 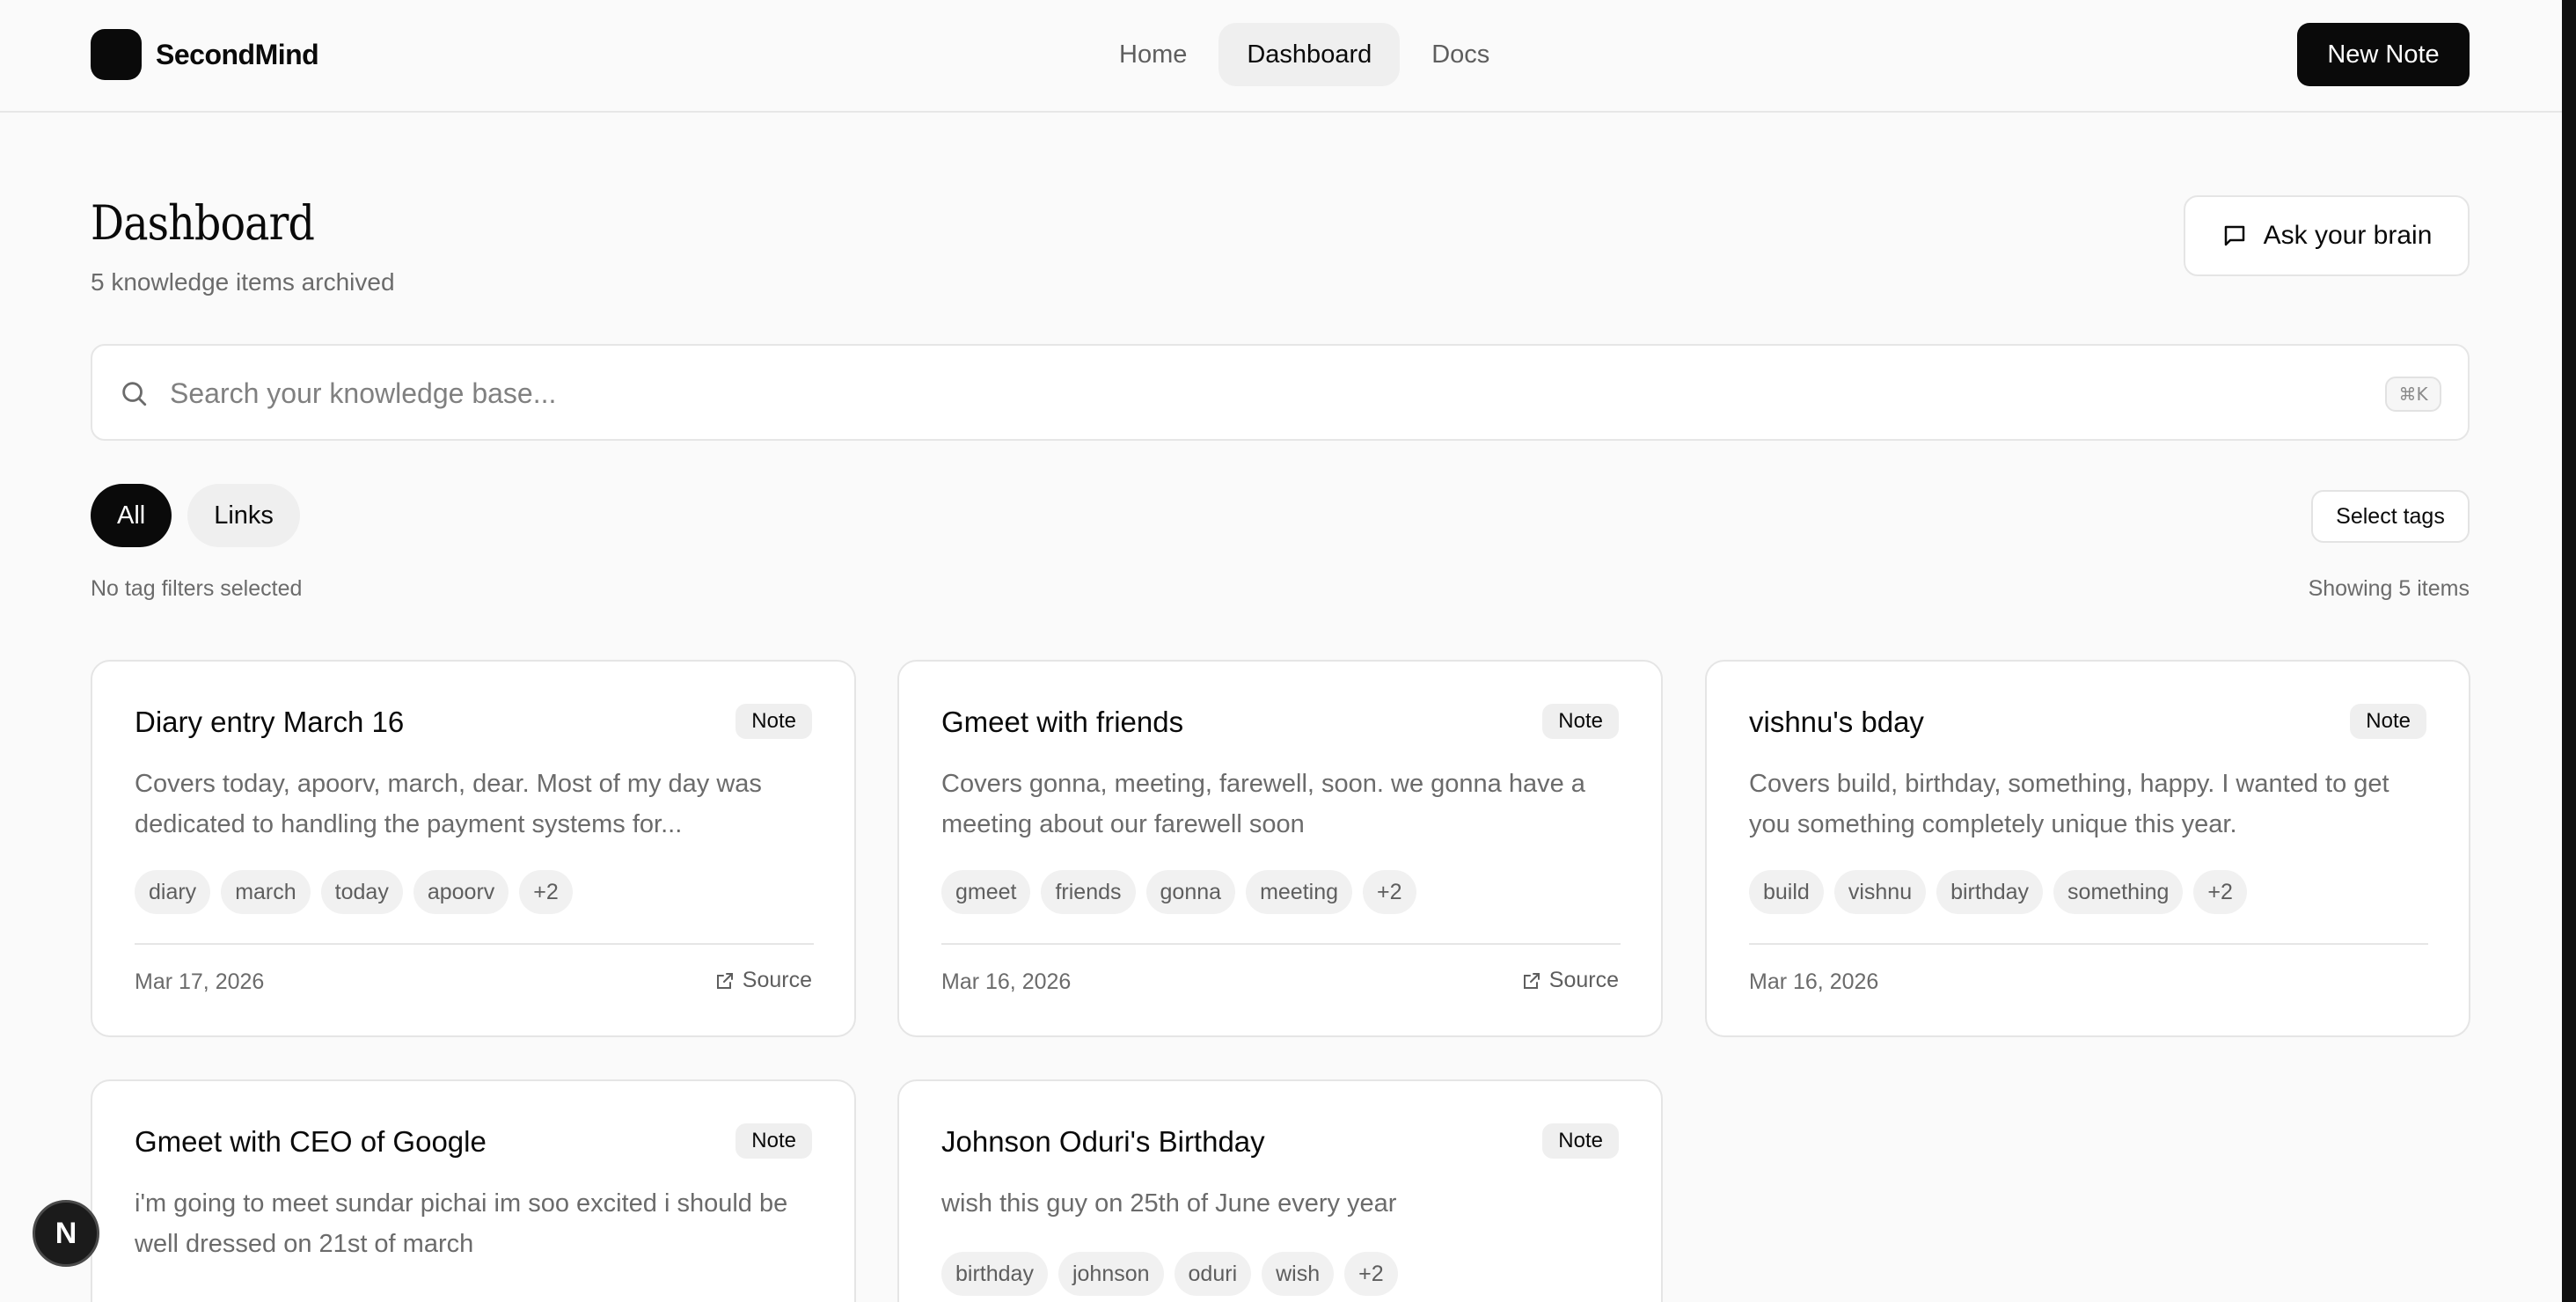 I want to click on new-note-button: New Note, so click(x=2383, y=54).